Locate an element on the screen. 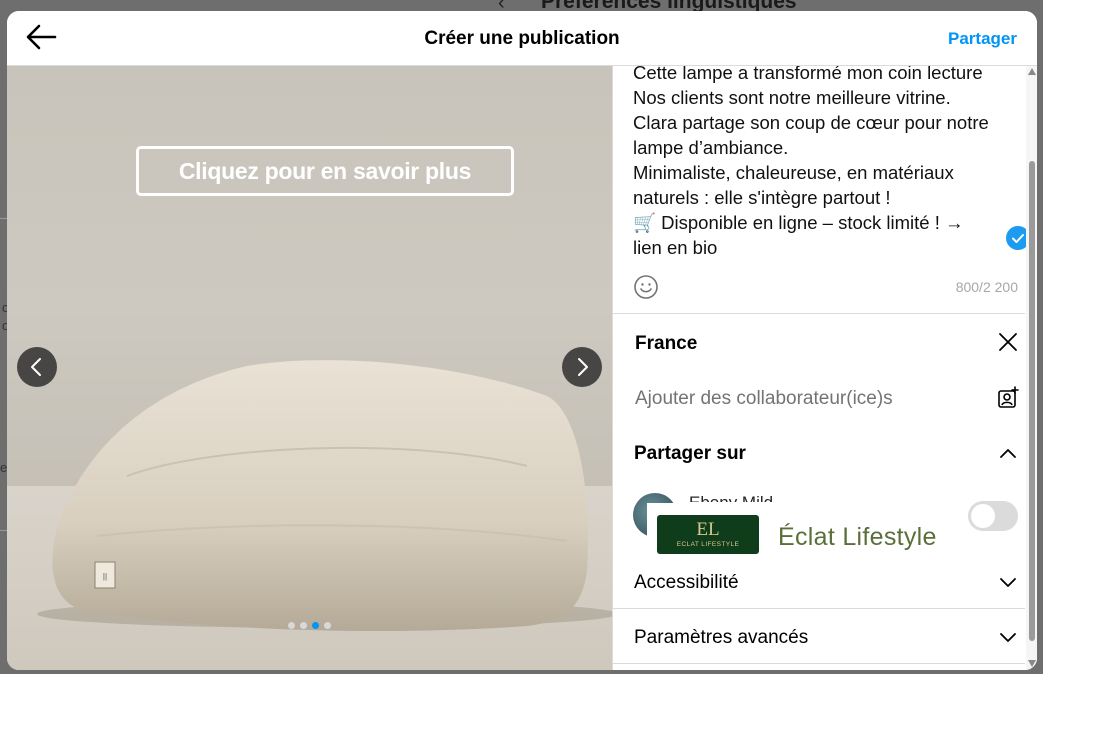 This screenshot has height=730, width=1100. character-count: 800/2 200 is located at coordinates (986, 287).